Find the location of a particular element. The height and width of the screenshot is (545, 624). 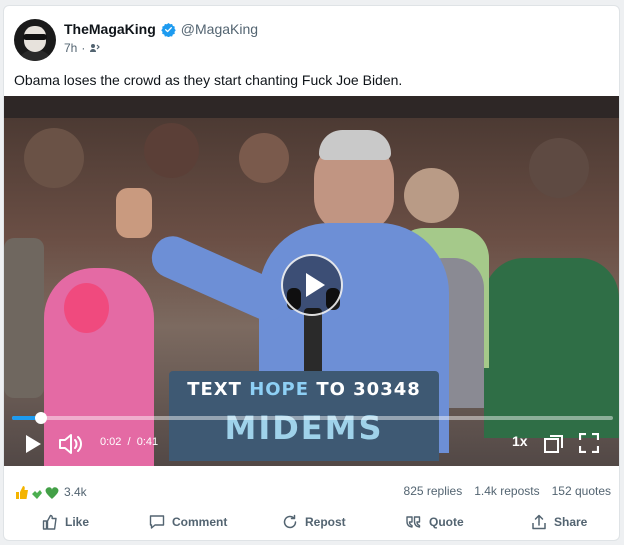

current-time: 0:02 is located at coordinates (111, 442).